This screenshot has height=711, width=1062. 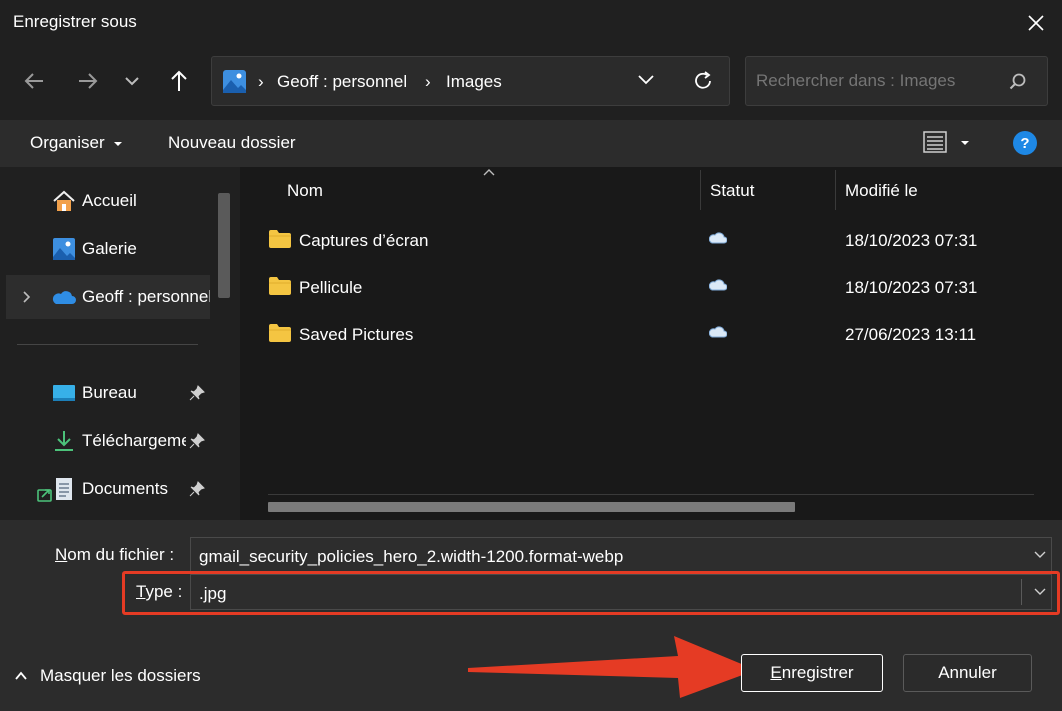 I want to click on address-bar: › Geoff : personnel › Images, so click(x=470, y=81).